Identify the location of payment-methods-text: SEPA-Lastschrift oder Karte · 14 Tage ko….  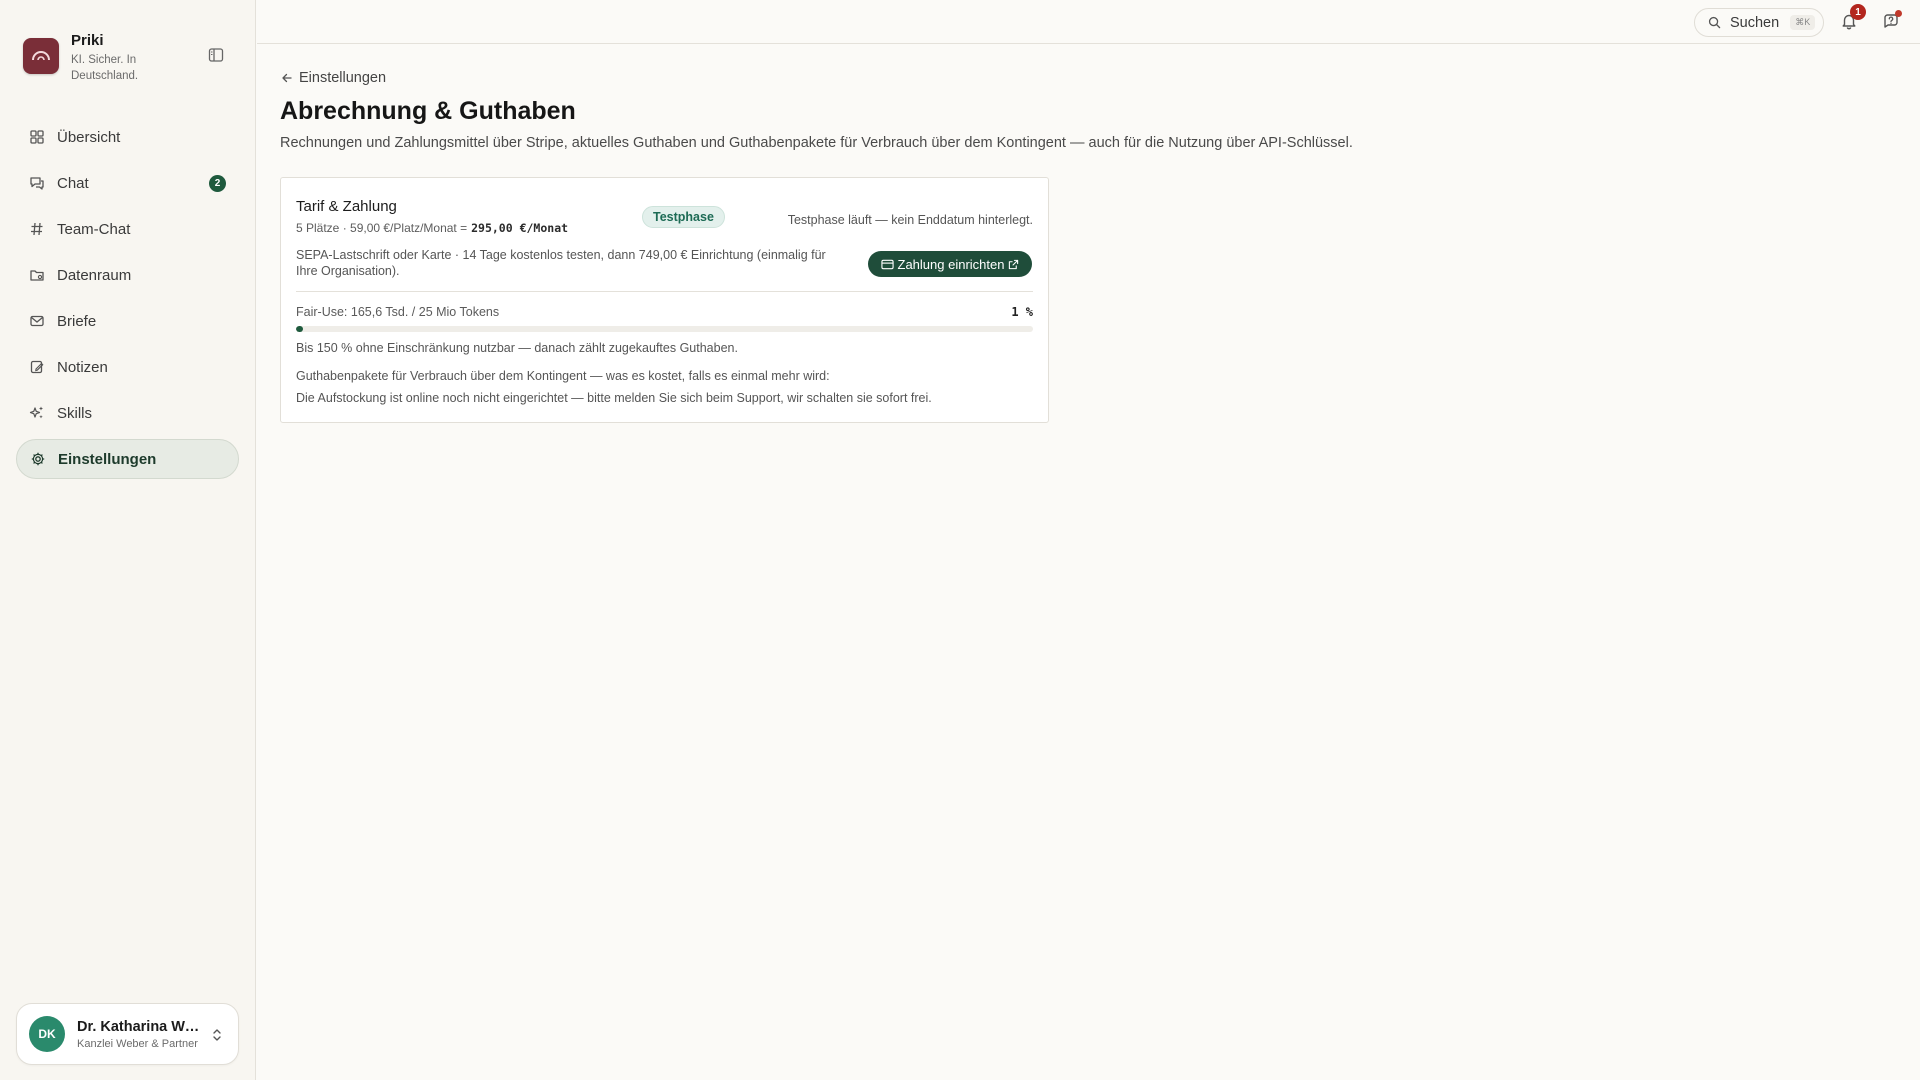
(561, 263).